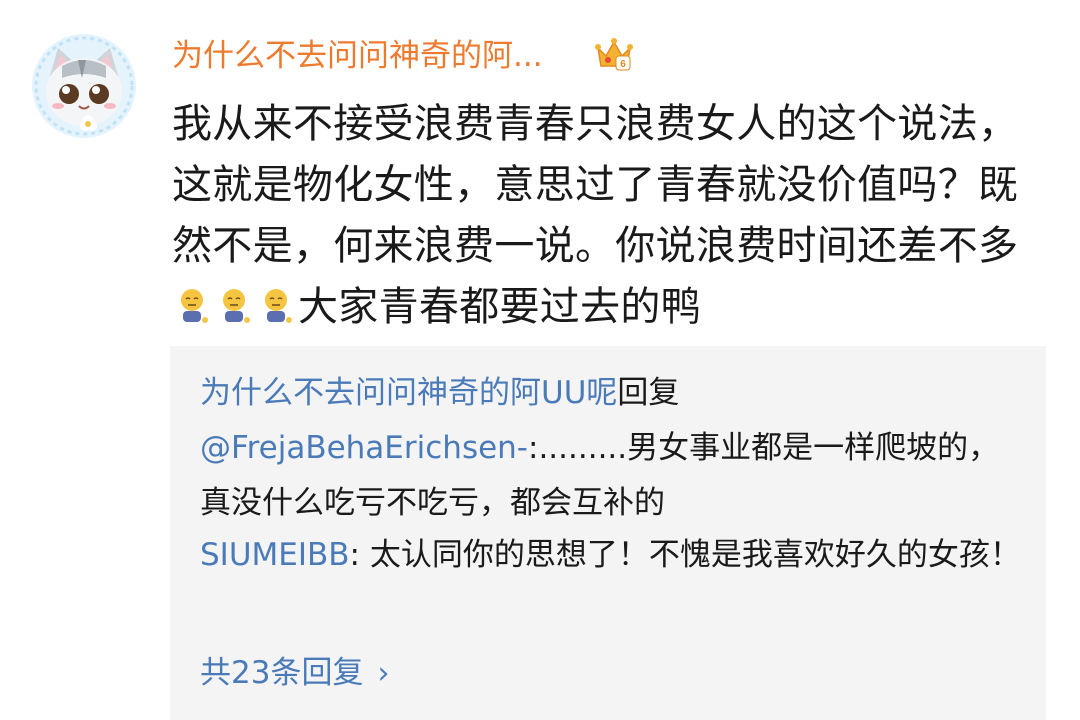  Describe the element at coordinates (595, 246) in the screenshot. I see `comment-line: 然不是，何来浪费一说。你说浪费时间还差不多` at that location.